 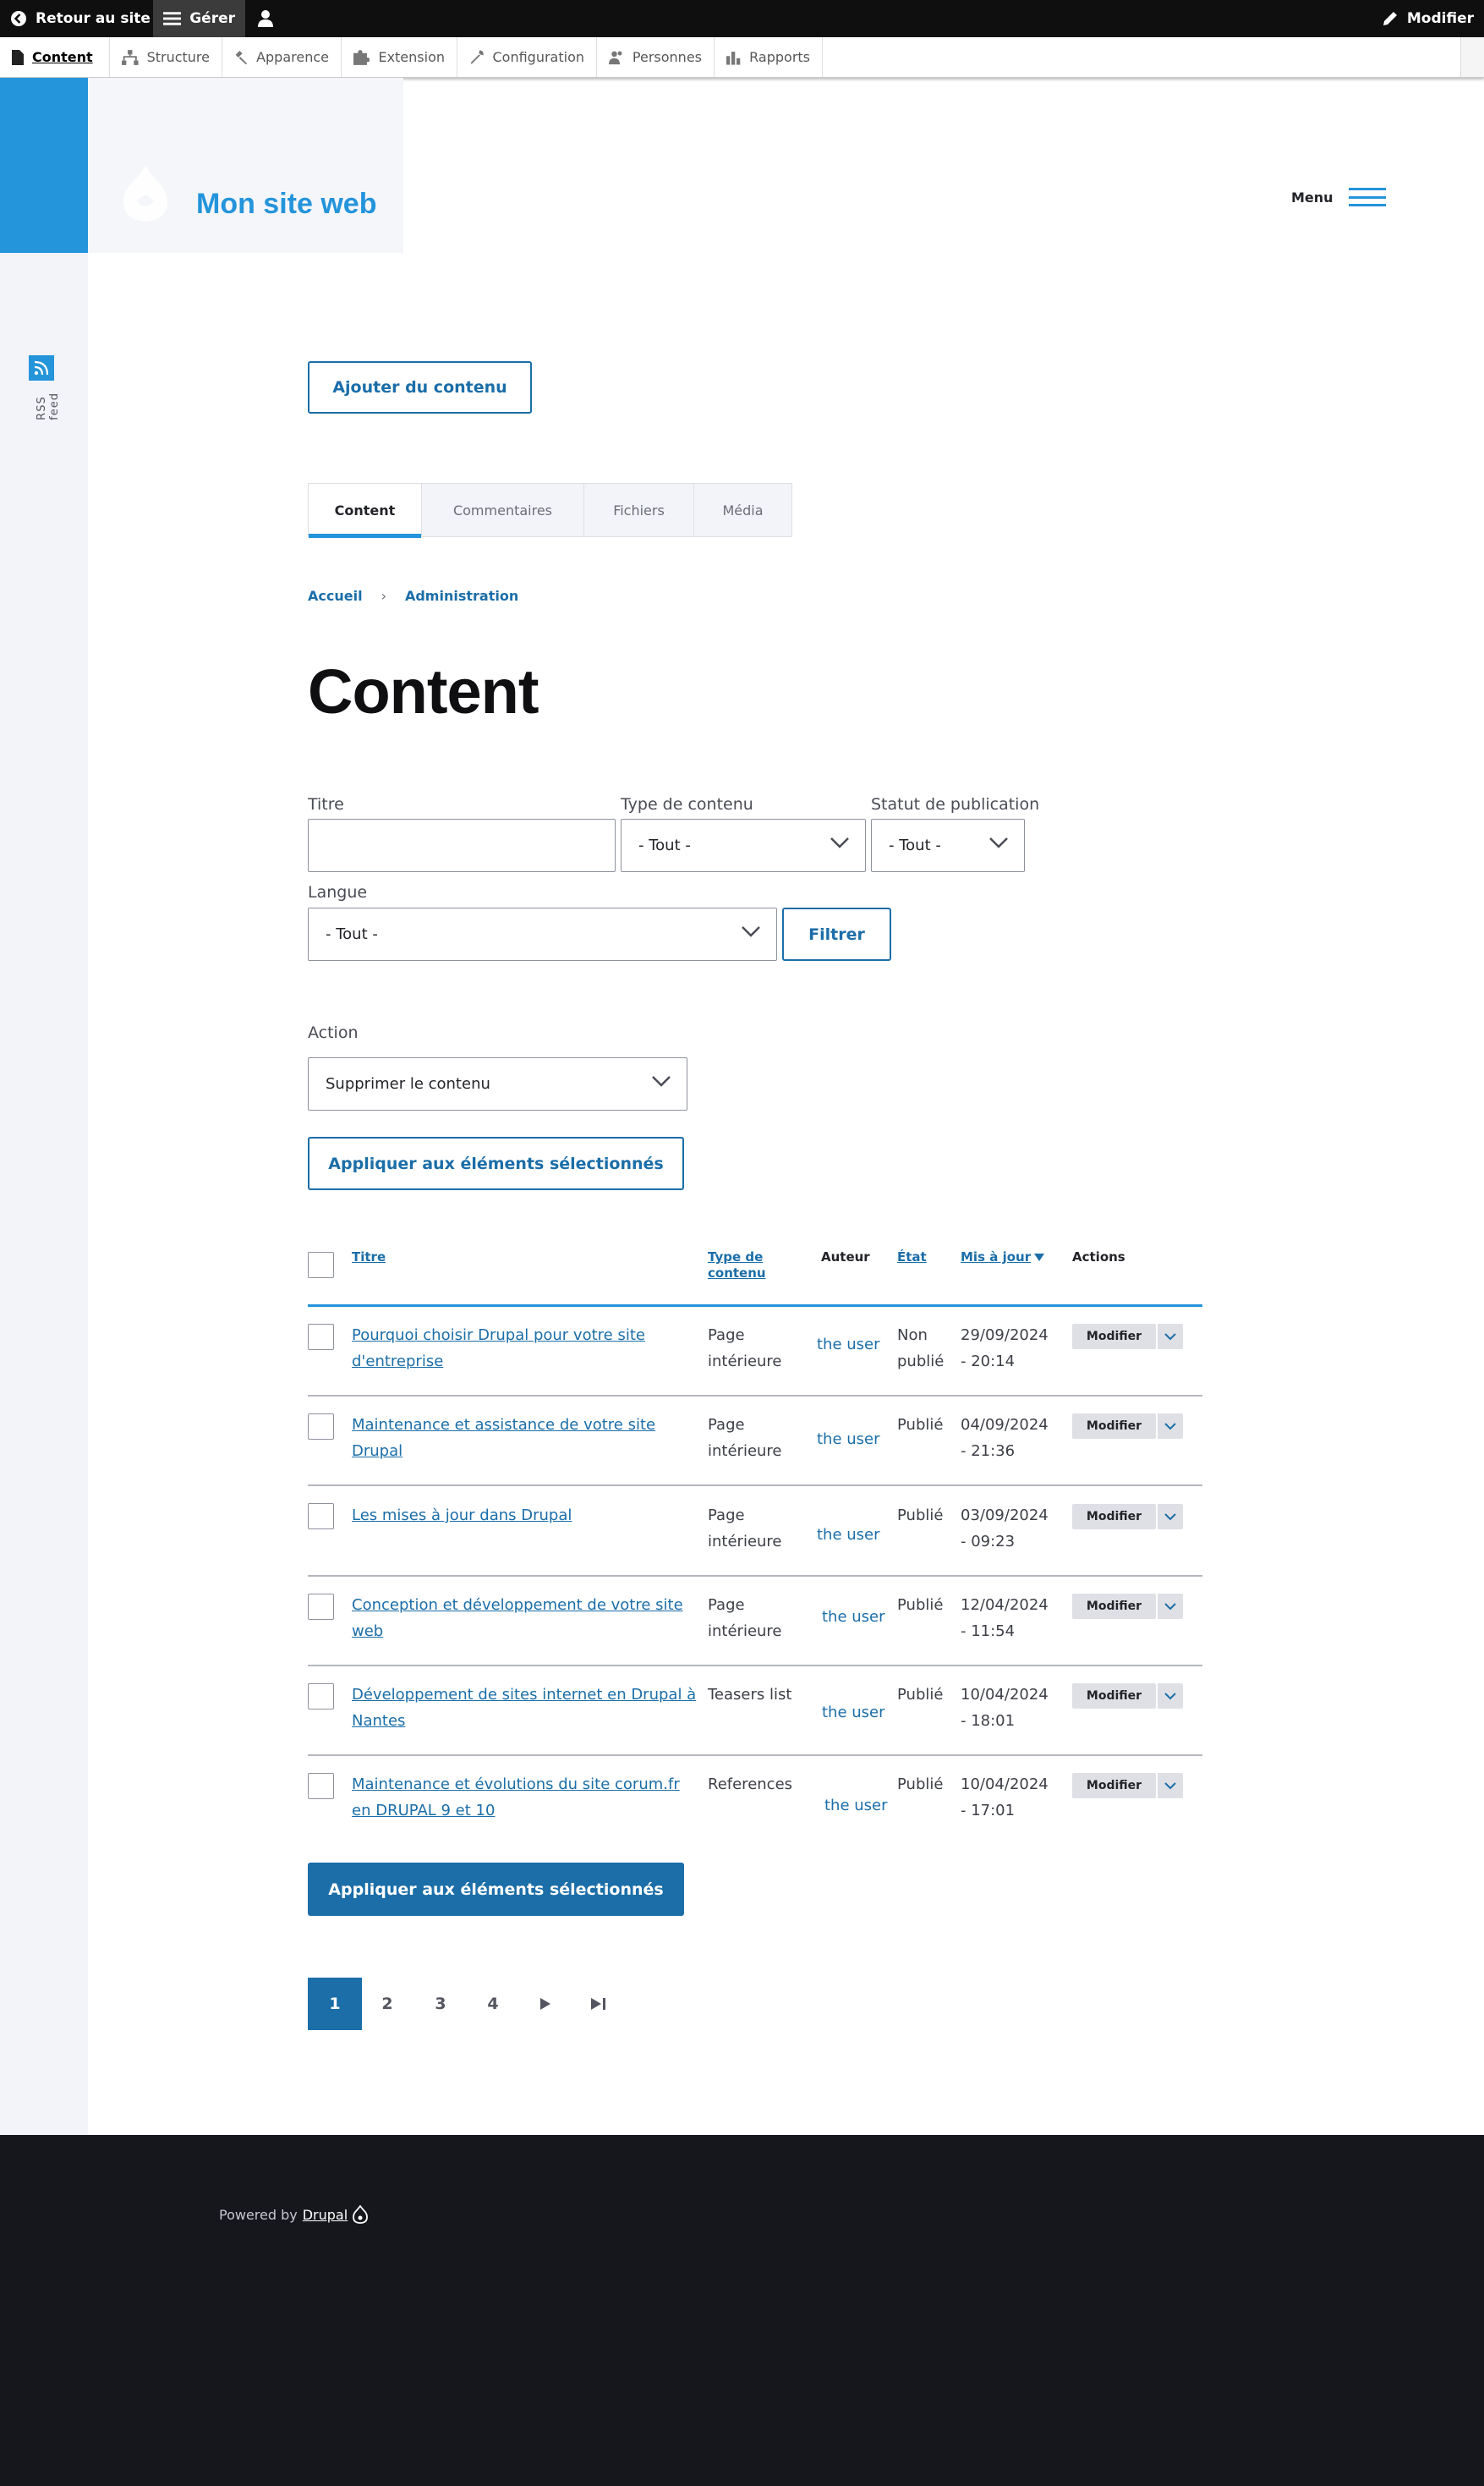 What do you see at coordinates (199, 18) in the screenshot?
I see `manage-tab: Gérer` at bounding box center [199, 18].